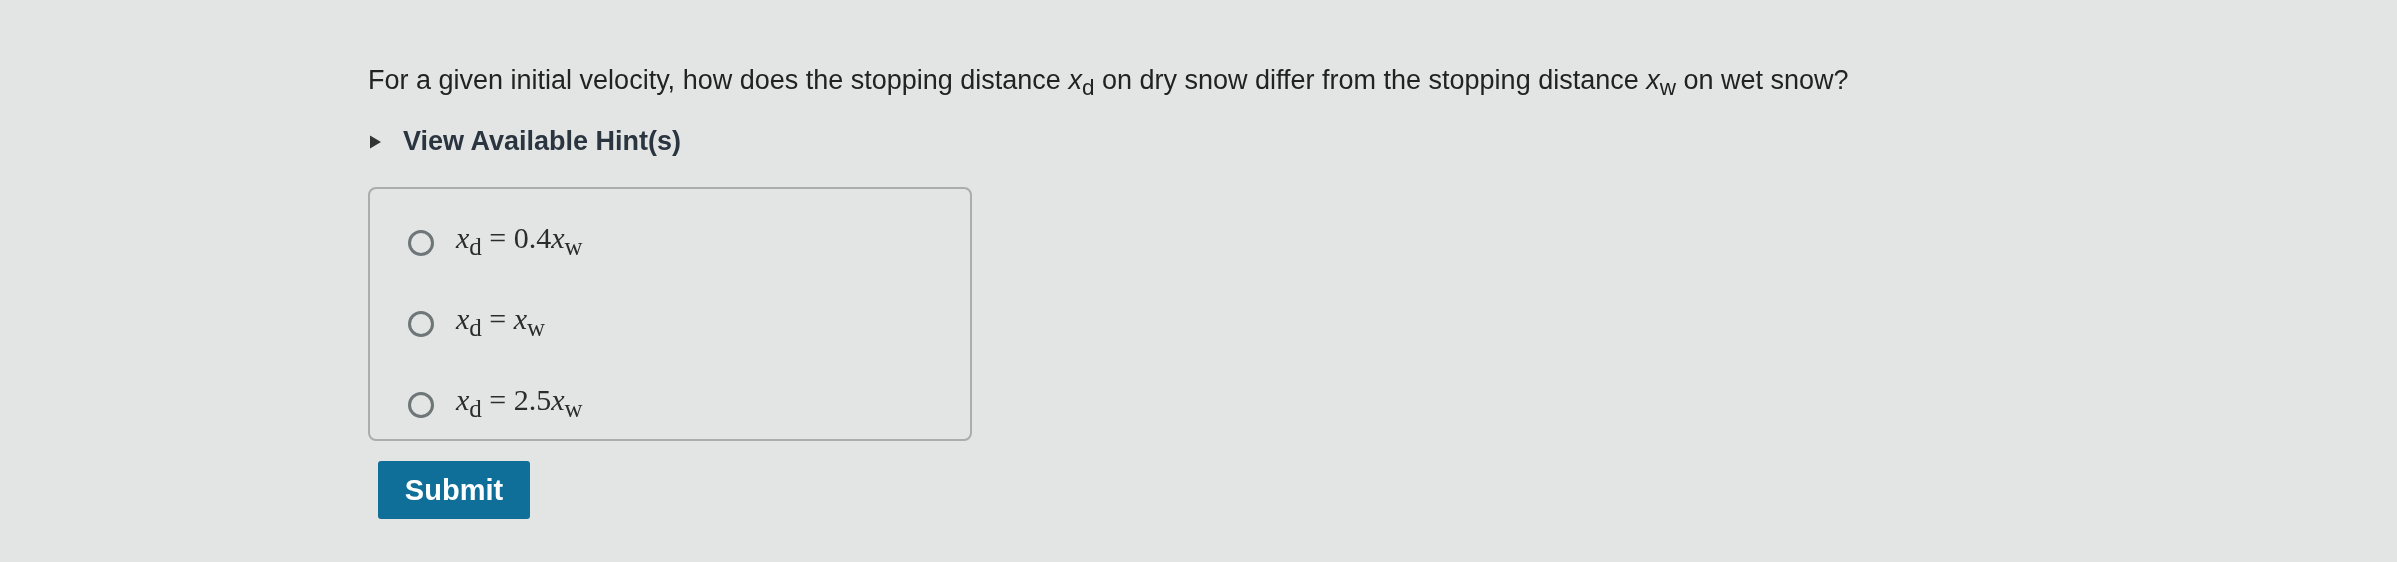 Image resolution: width=2397 pixels, height=562 pixels. I want to click on submit-button: Submit, so click(454, 490).